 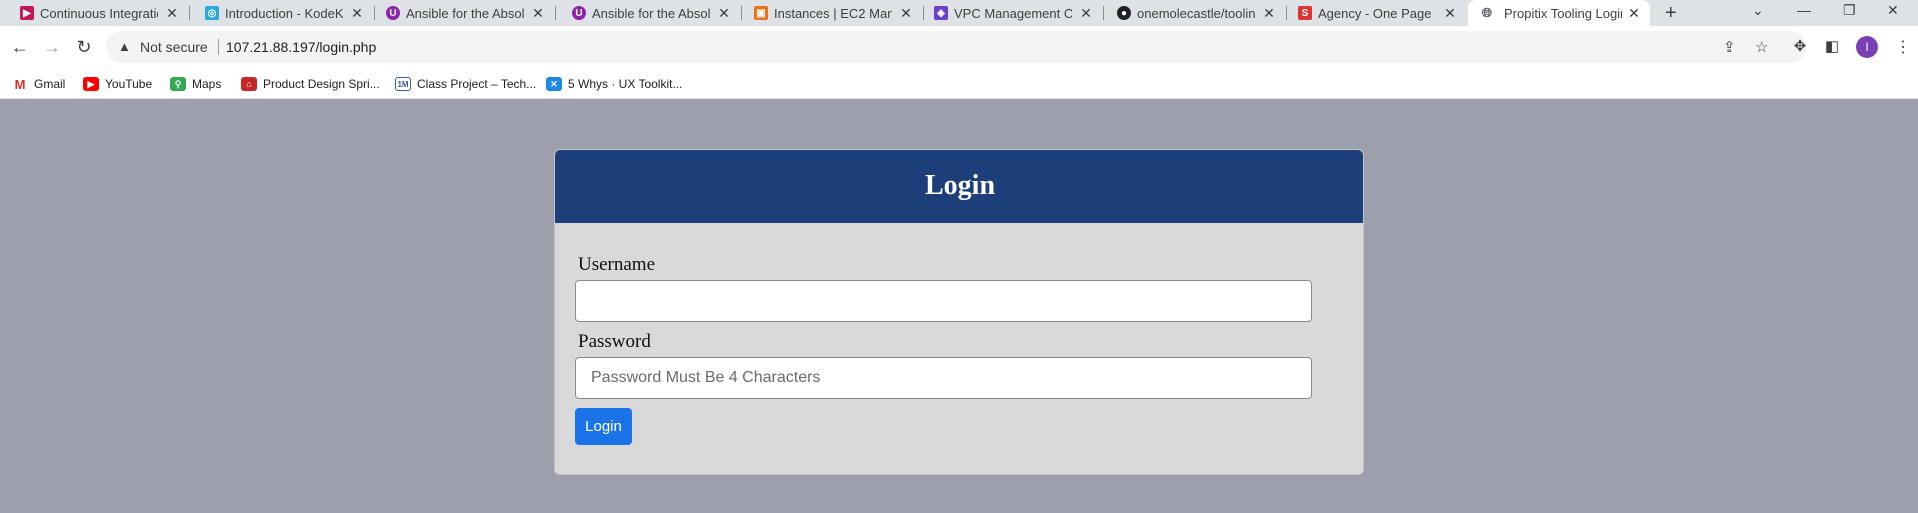 I want to click on url-text: 107.21.88.197/login.php, so click(x=301, y=47).